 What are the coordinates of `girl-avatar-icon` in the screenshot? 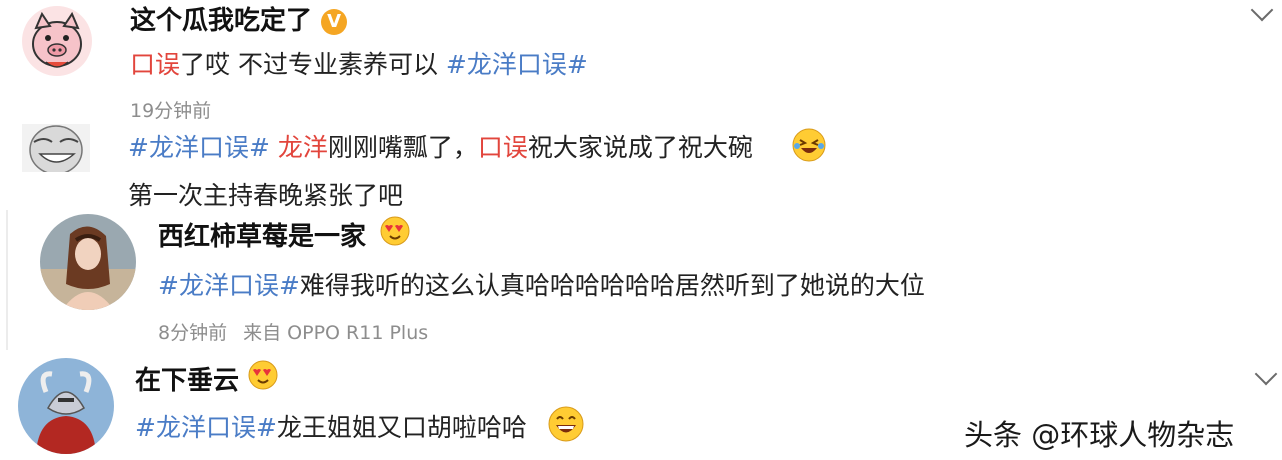 It's located at (88, 262).